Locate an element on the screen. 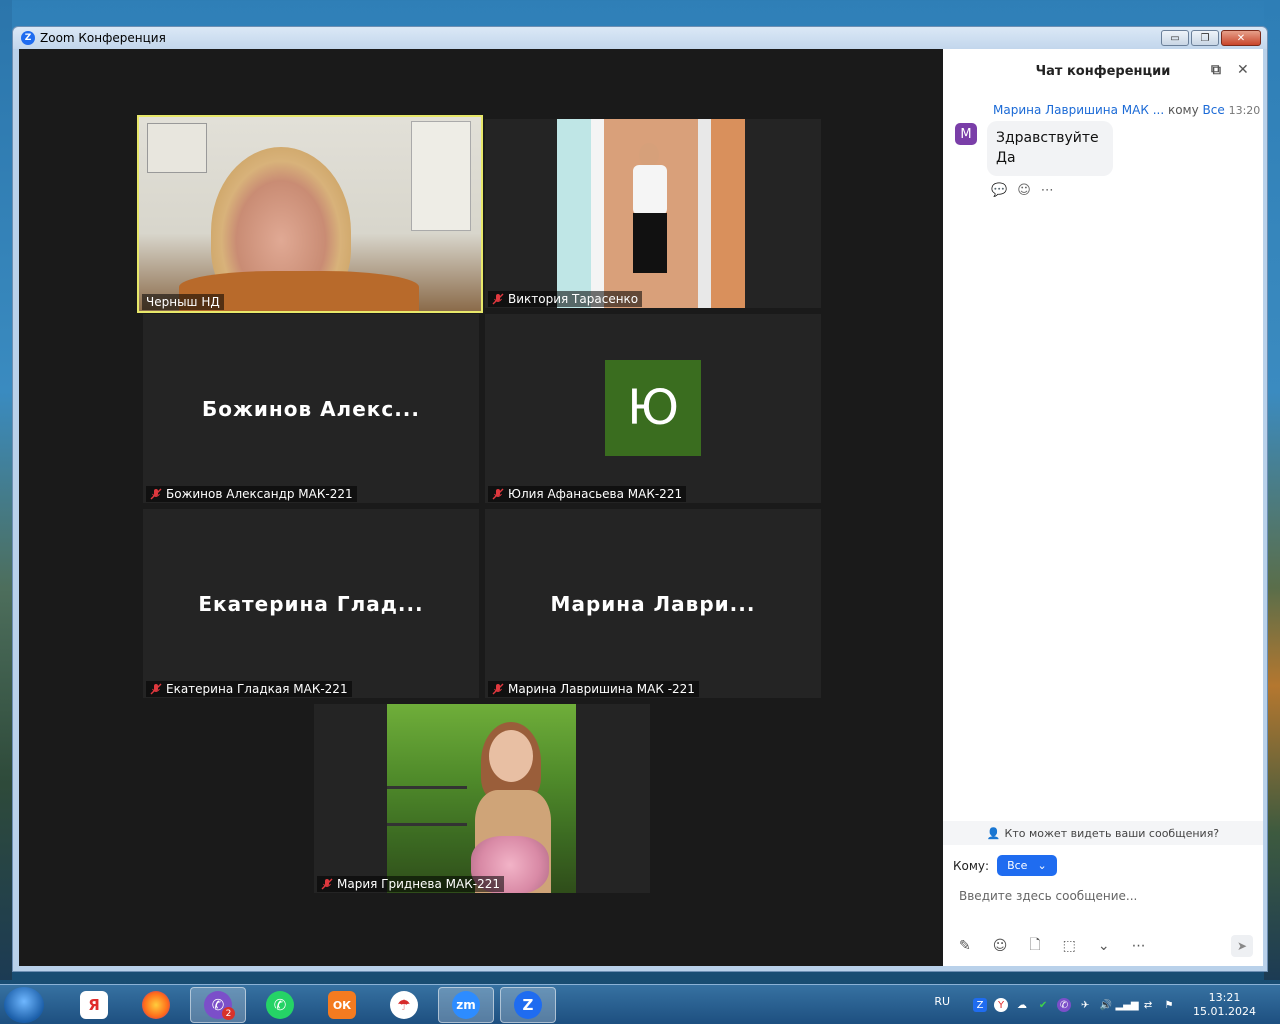  close-button: ✕ is located at coordinates (1241, 38).